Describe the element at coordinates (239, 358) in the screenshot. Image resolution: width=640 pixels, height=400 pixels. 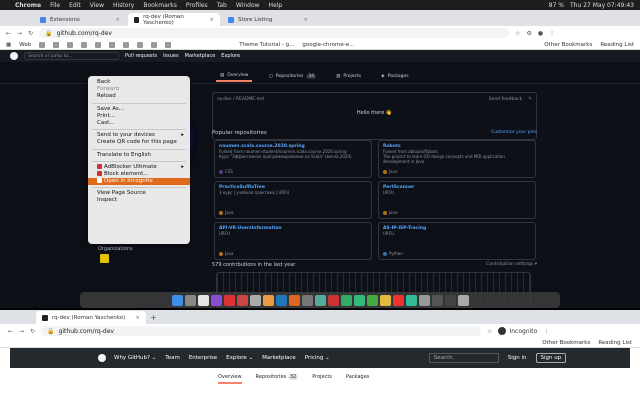
I see `nav-explore: Explore ⌄` at that location.